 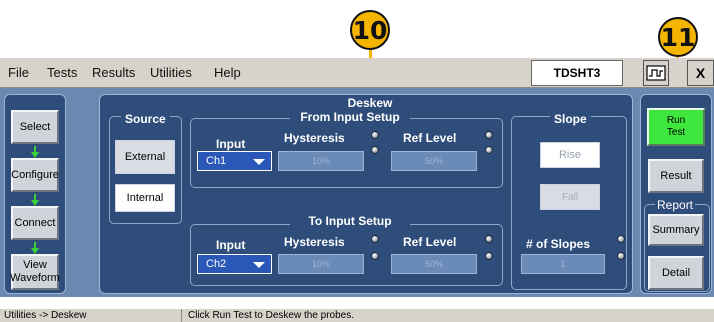 I want to click on app-name: TDSHT3, so click(x=577, y=73).